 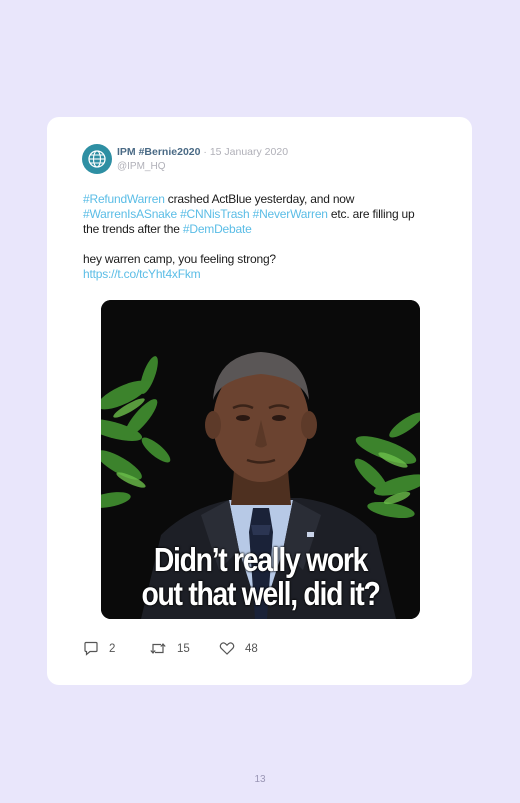 I want to click on globe-icon, so click(x=97, y=159).